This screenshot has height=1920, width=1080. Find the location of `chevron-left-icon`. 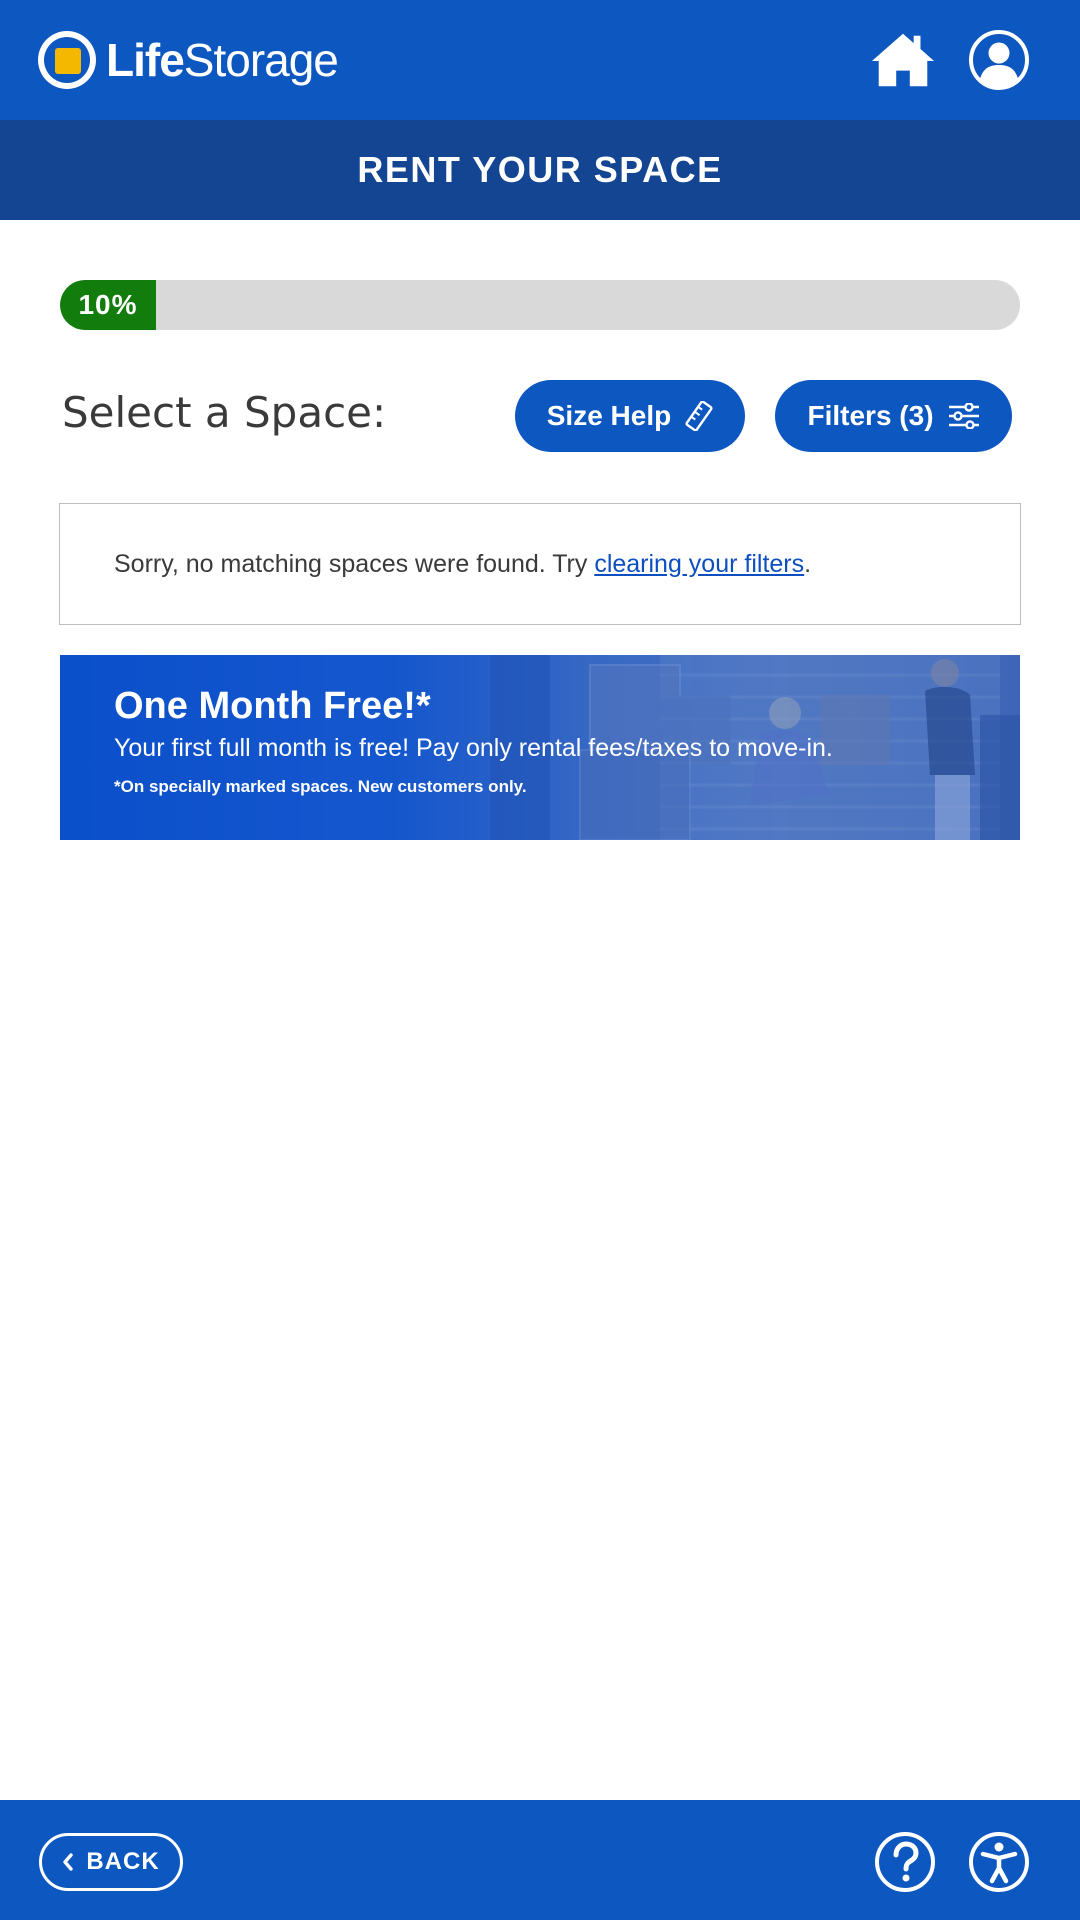

chevron-left-icon is located at coordinates (68, 1862).